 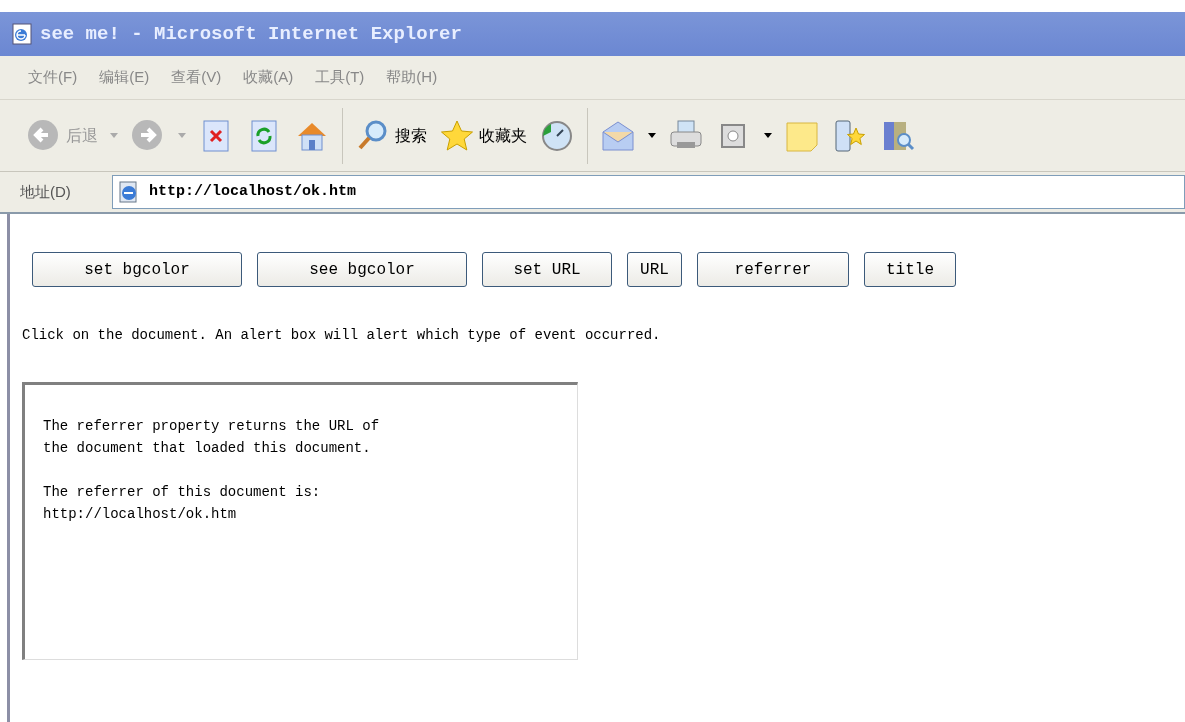 What do you see at coordinates (391, 135) in the screenshot?
I see `toolbar-button: 搜索` at bounding box center [391, 135].